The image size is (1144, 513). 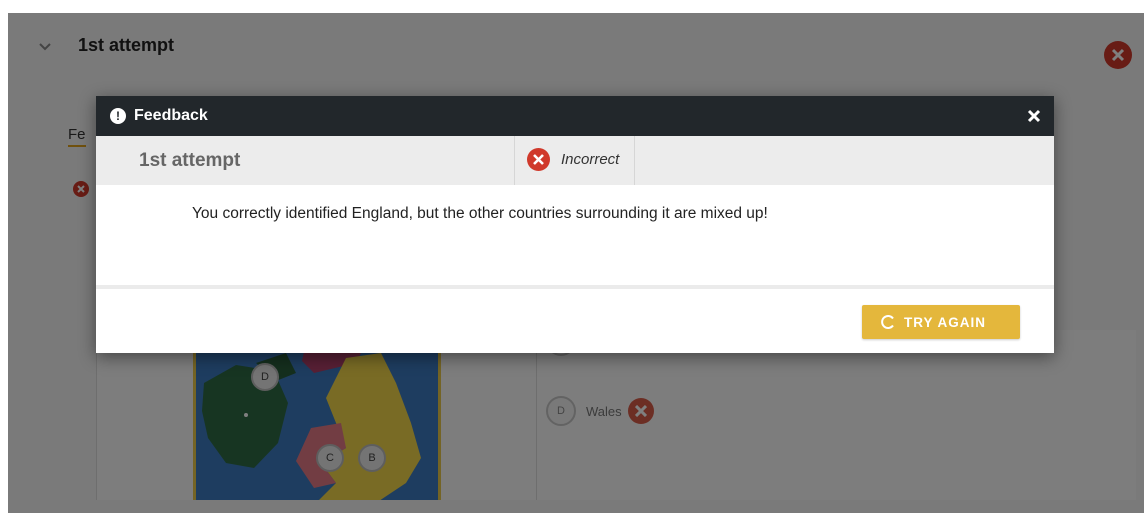 I want to click on close-icon, so click(x=1034, y=116).